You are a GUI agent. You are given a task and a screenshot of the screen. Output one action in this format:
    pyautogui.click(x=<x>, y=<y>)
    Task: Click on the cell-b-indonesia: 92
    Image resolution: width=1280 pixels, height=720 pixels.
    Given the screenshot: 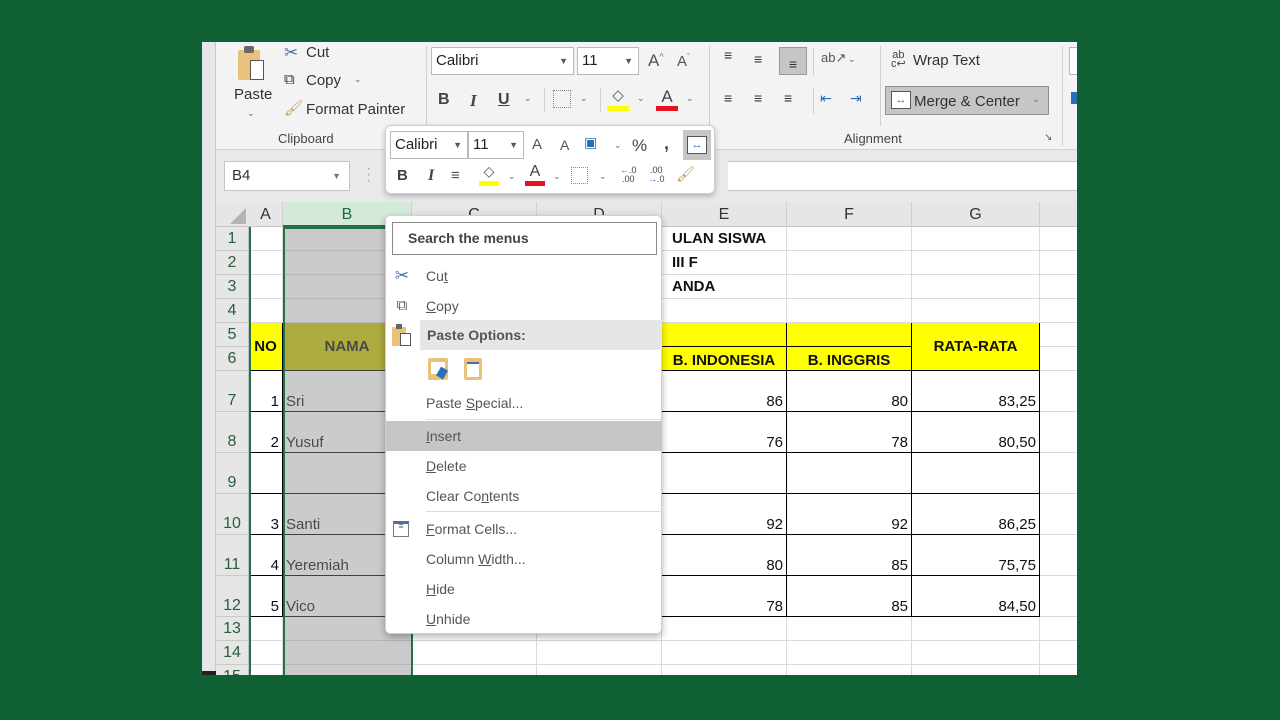 What is the action you would take?
    pyautogui.click(x=724, y=514)
    